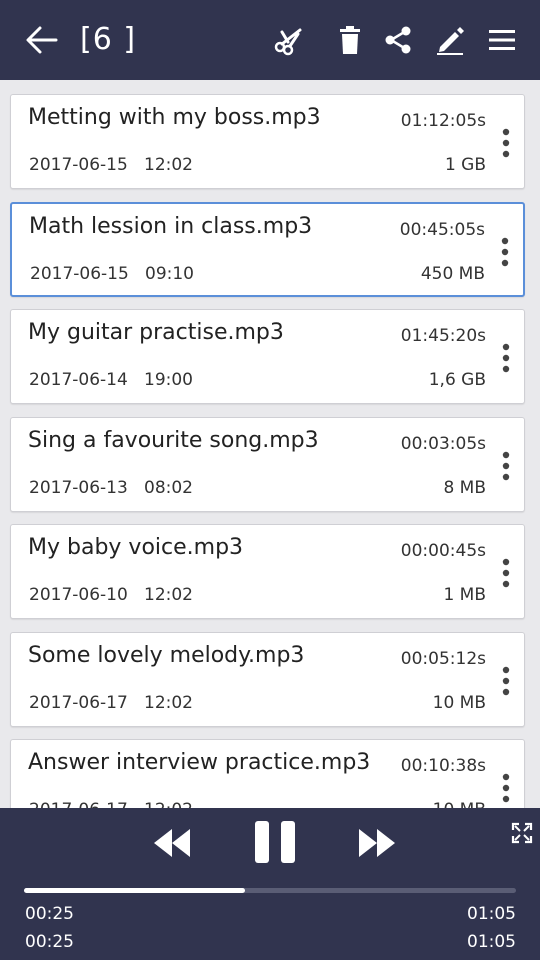 The image size is (540, 960). What do you see at coordinates (171, 226) in the screenshot?
I see `recording-name: Math lession in class.mp3` at bounding box center [171, 226].